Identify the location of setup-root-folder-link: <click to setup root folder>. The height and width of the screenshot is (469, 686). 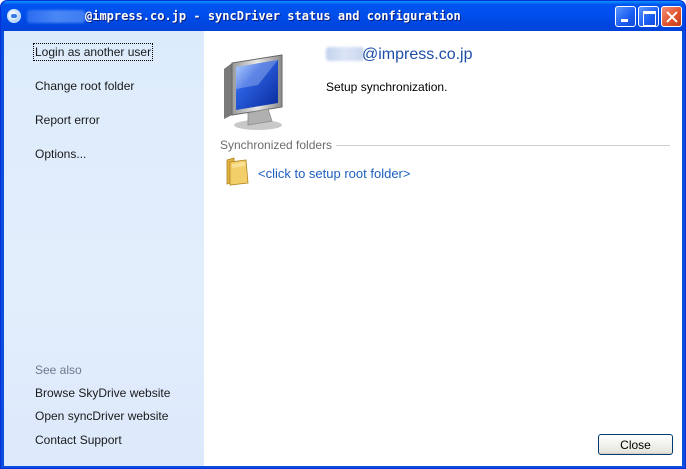
(334, 173).